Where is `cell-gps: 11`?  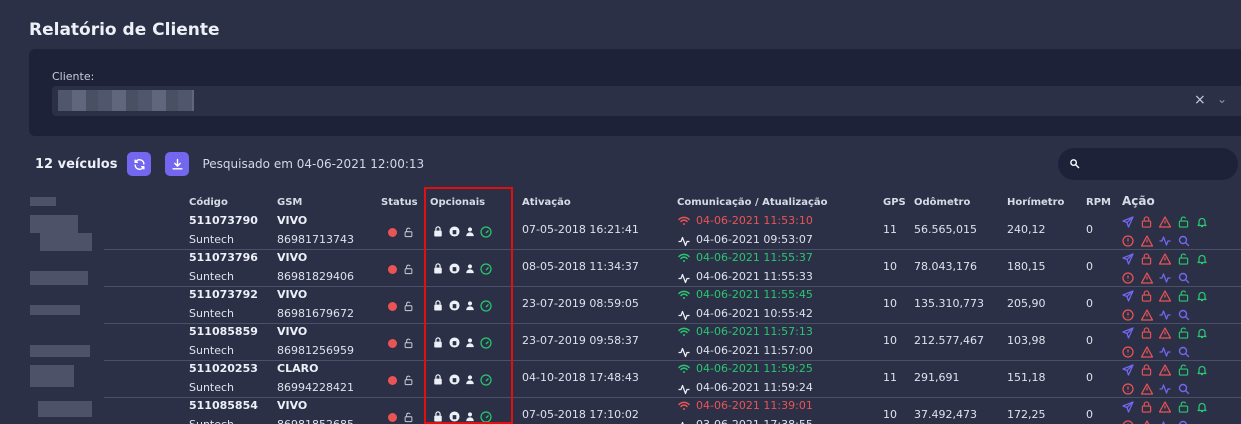
cell-gps: 11 is located at coordinates (890, 377).